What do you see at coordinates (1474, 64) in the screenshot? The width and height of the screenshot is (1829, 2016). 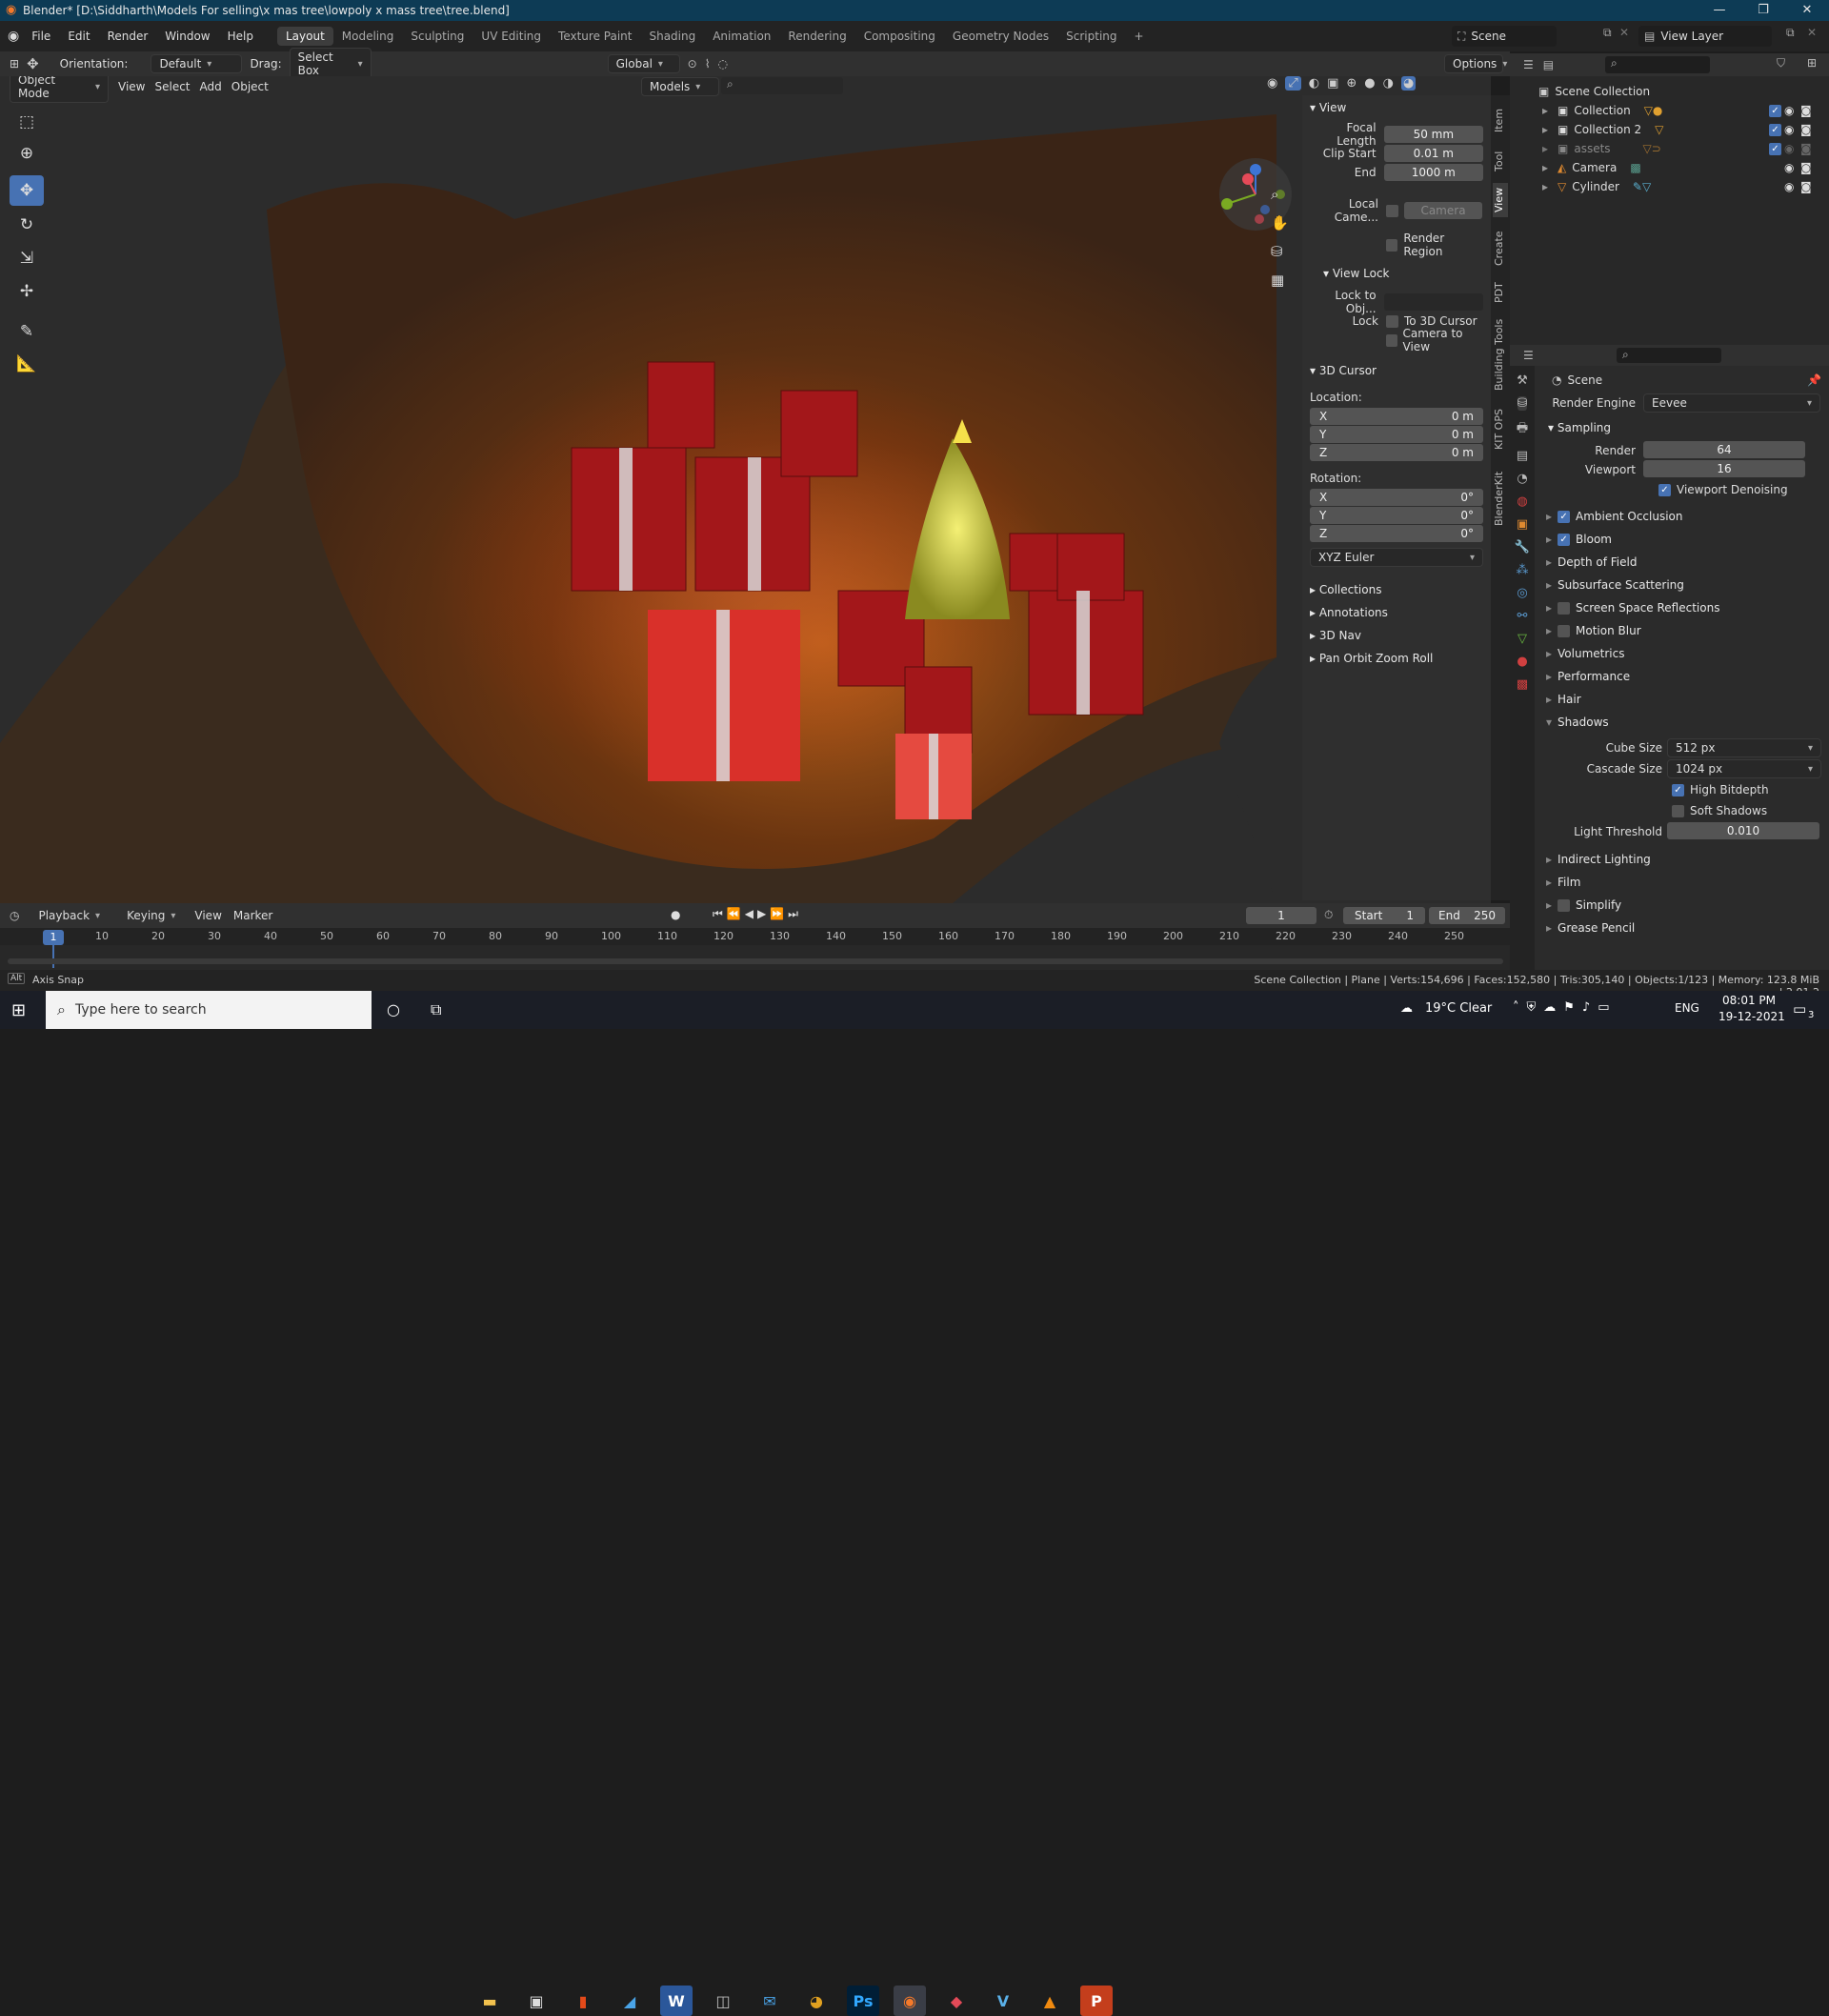 I see `options-dropdown: Options` at bounding box center [1474, 64].